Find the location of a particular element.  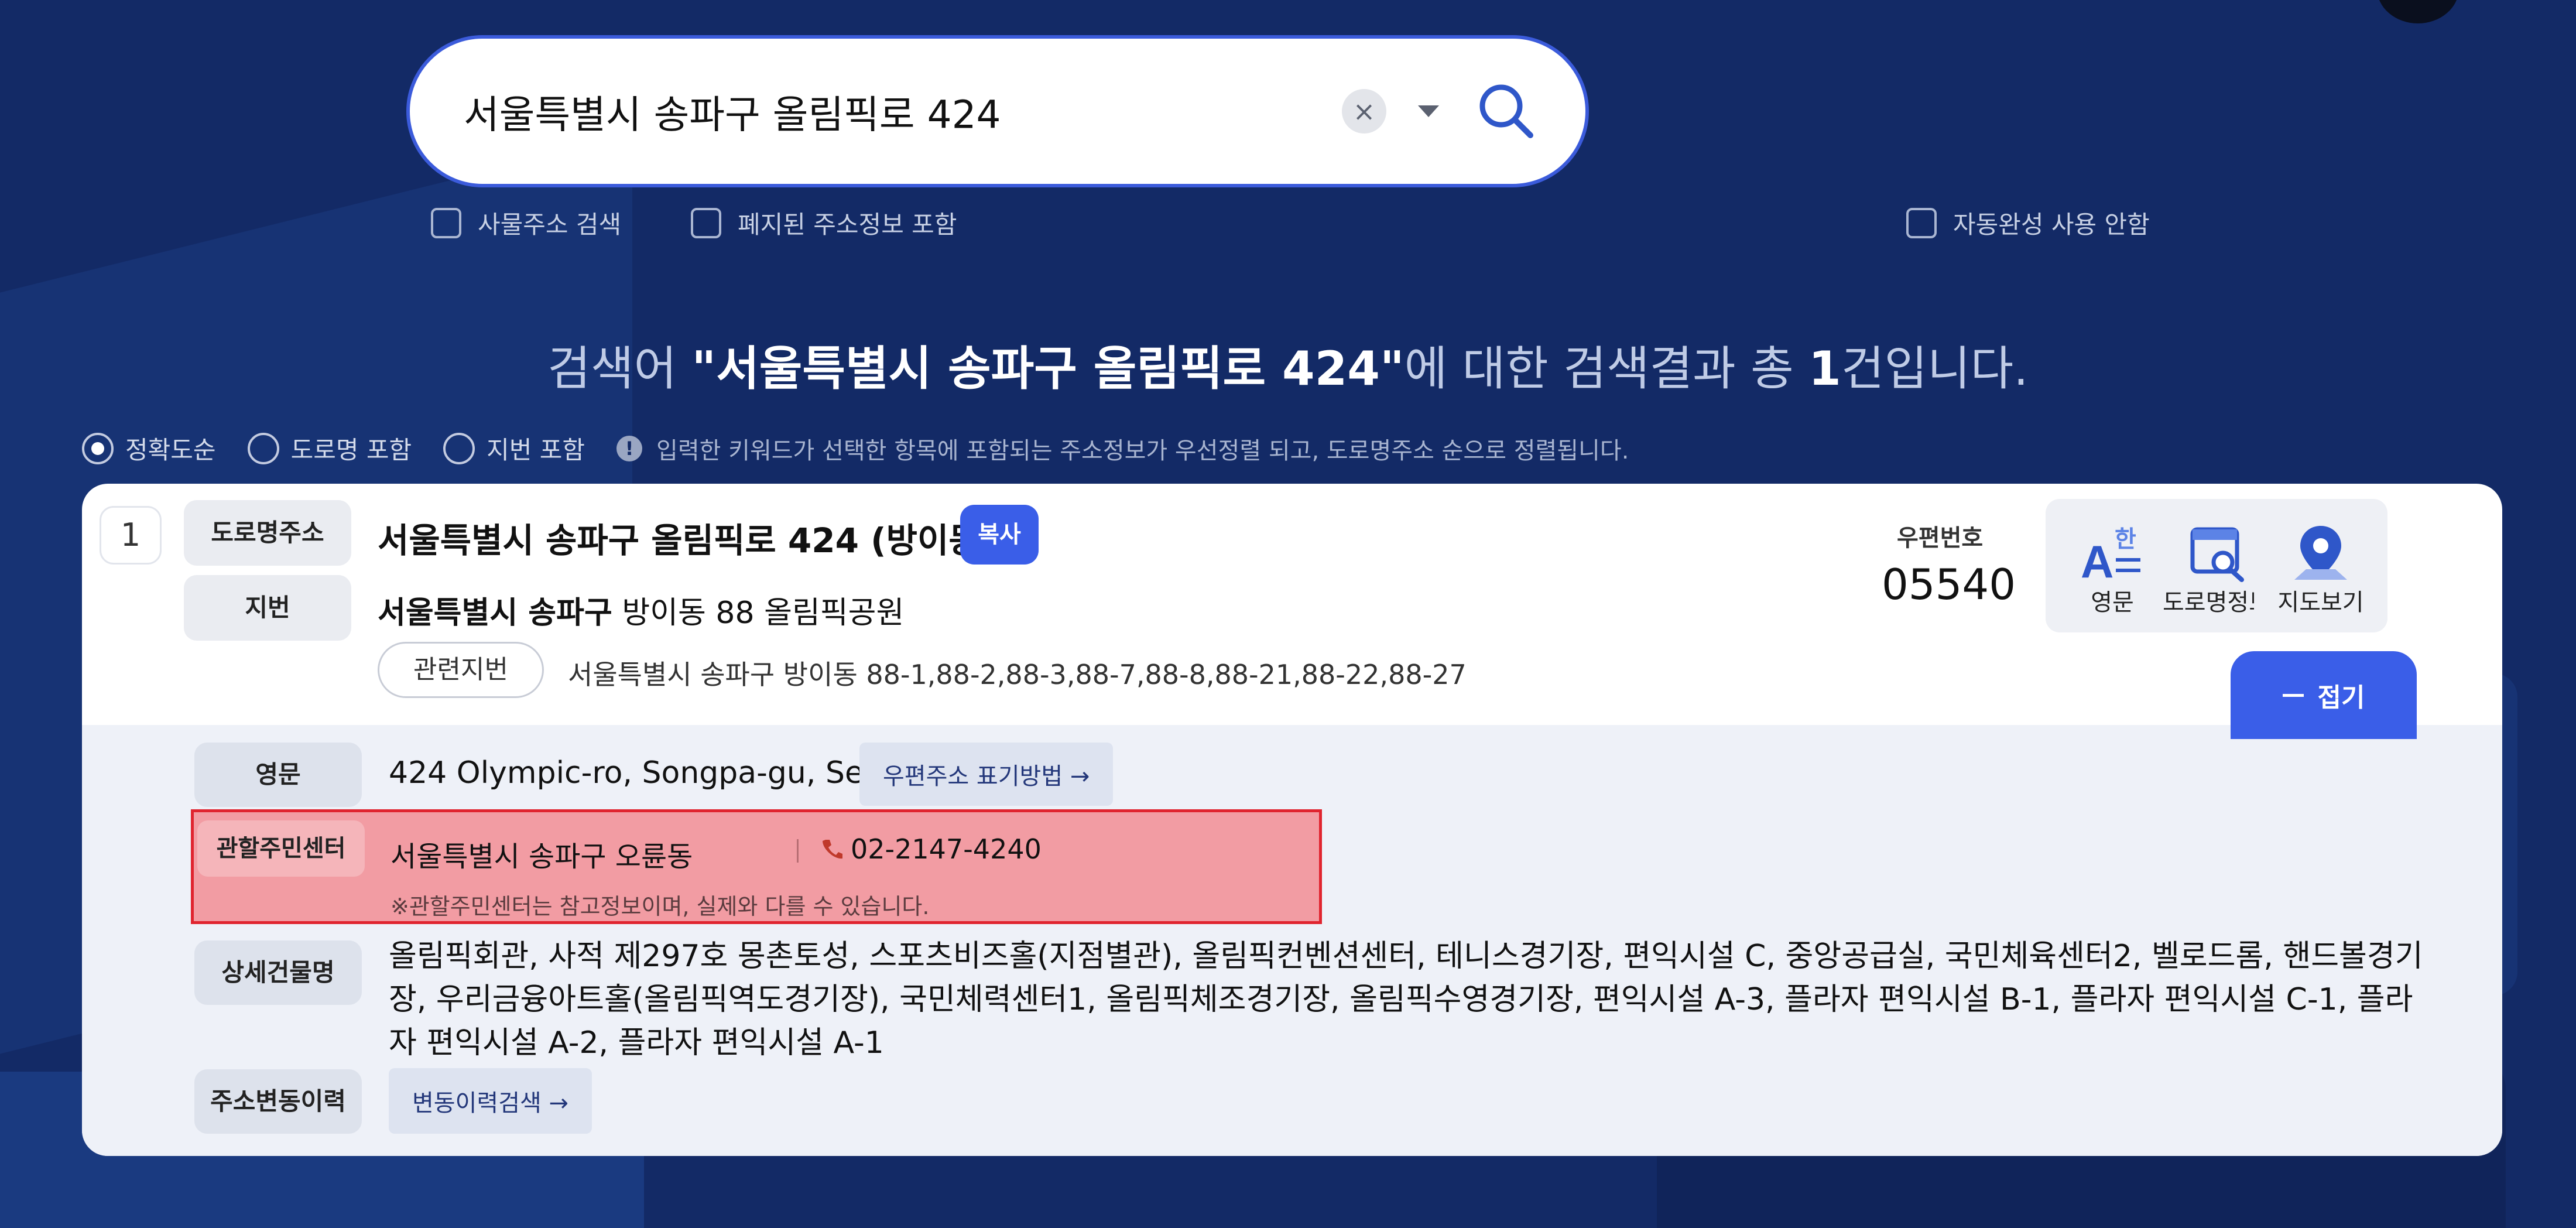

jibun-address: 서울특별시 송파구 방이동 88 올림픽공원 is located at coordinates (641, 610).